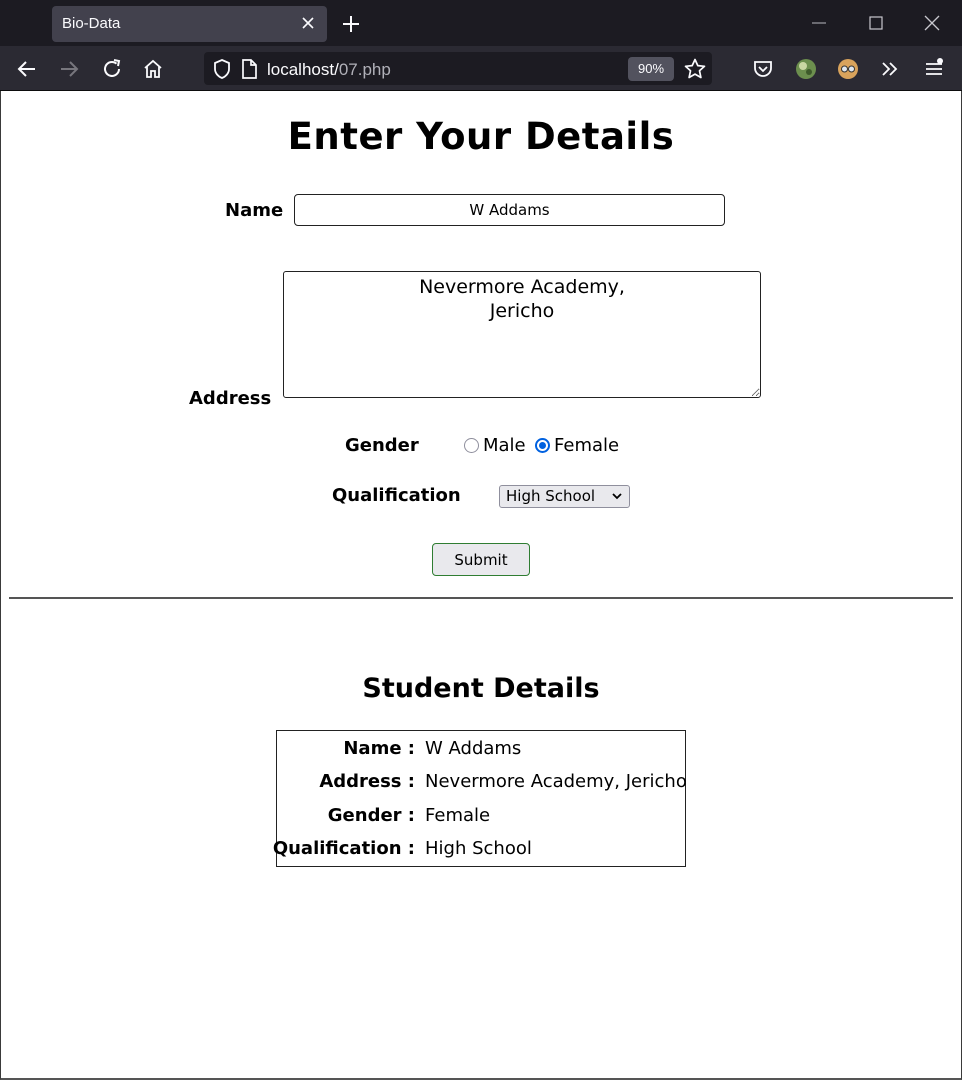  Describe the element at coordinates (481, 136) in the screenshot. I see `form-title: Enter Your Details` at that location.